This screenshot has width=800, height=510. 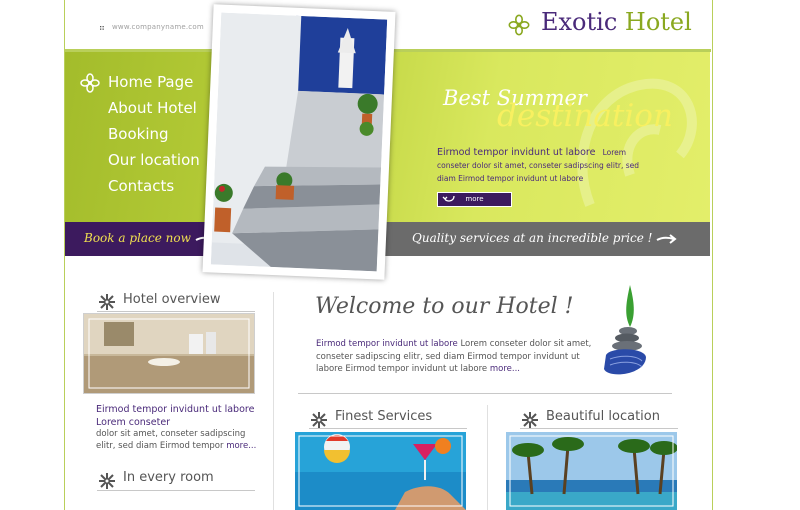 I want to click on nav-booking: Booking, so click(x=138, y=134).